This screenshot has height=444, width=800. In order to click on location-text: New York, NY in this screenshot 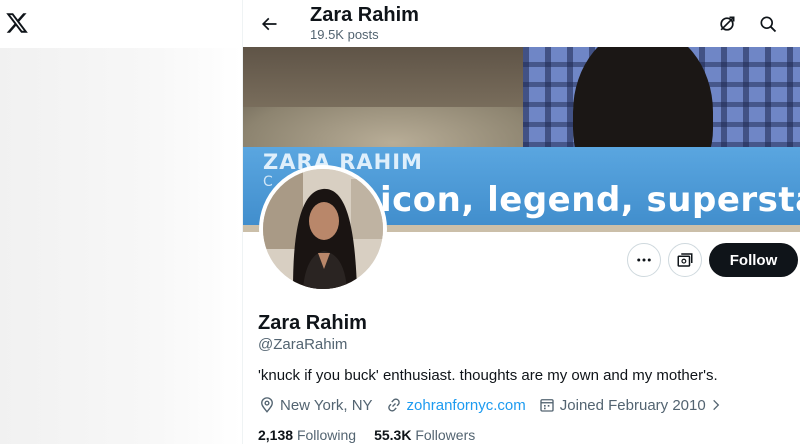, I will do `click(326, 405)`.